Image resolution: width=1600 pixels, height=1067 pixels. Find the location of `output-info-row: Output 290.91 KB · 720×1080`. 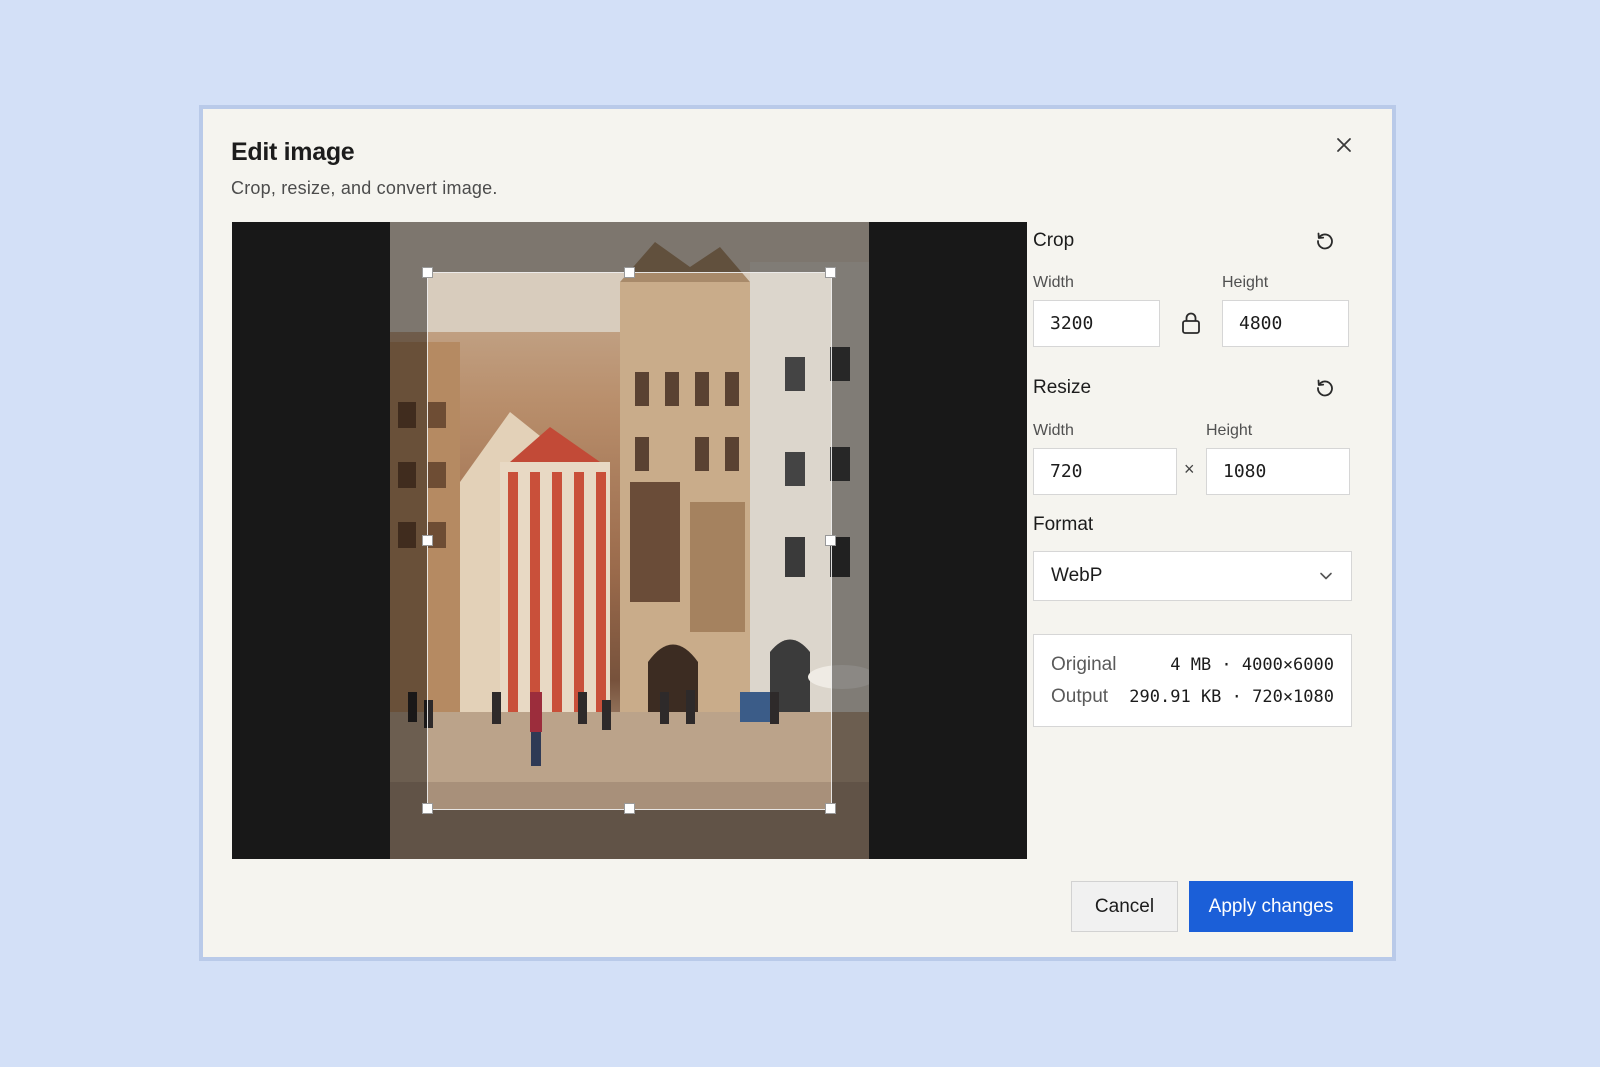

output-info-row: Output 290.91 KB · 720×1080 is located at coordinates (1192, 697).